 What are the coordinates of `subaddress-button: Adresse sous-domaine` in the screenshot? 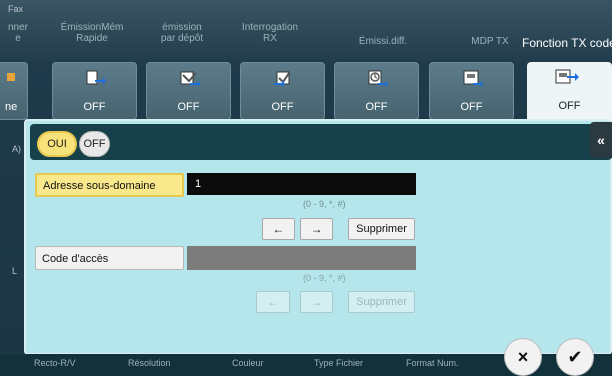 It's located at (109, 185).